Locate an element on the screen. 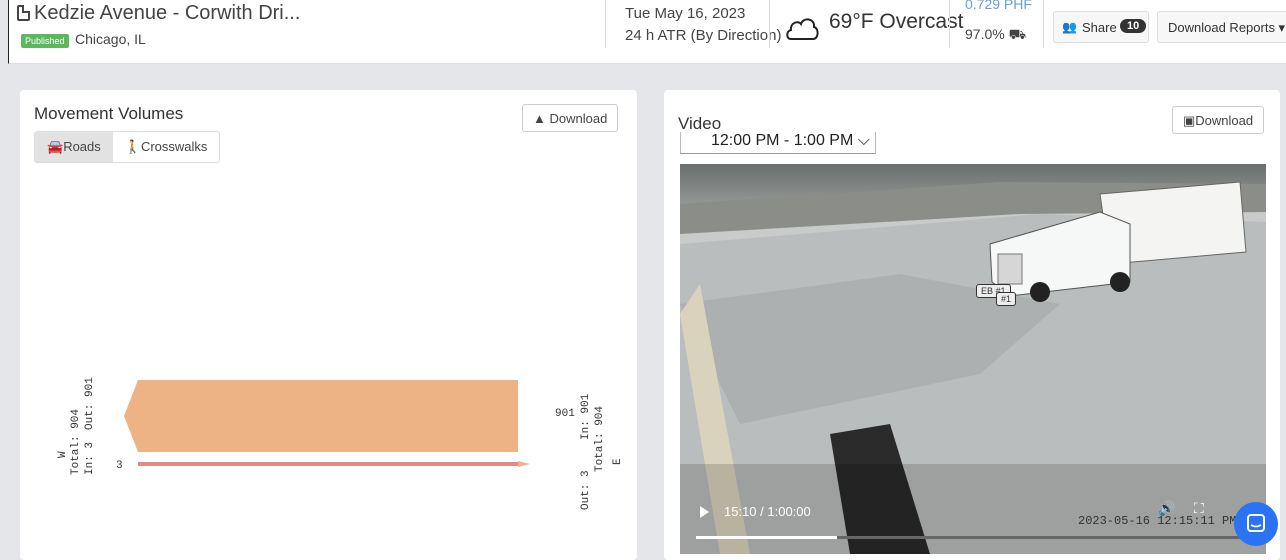 This screenshot has width=1286, height=560. time-range-select: 12:00 PM - 1:00 PM ⌵ is located at coordinates (778, 143).